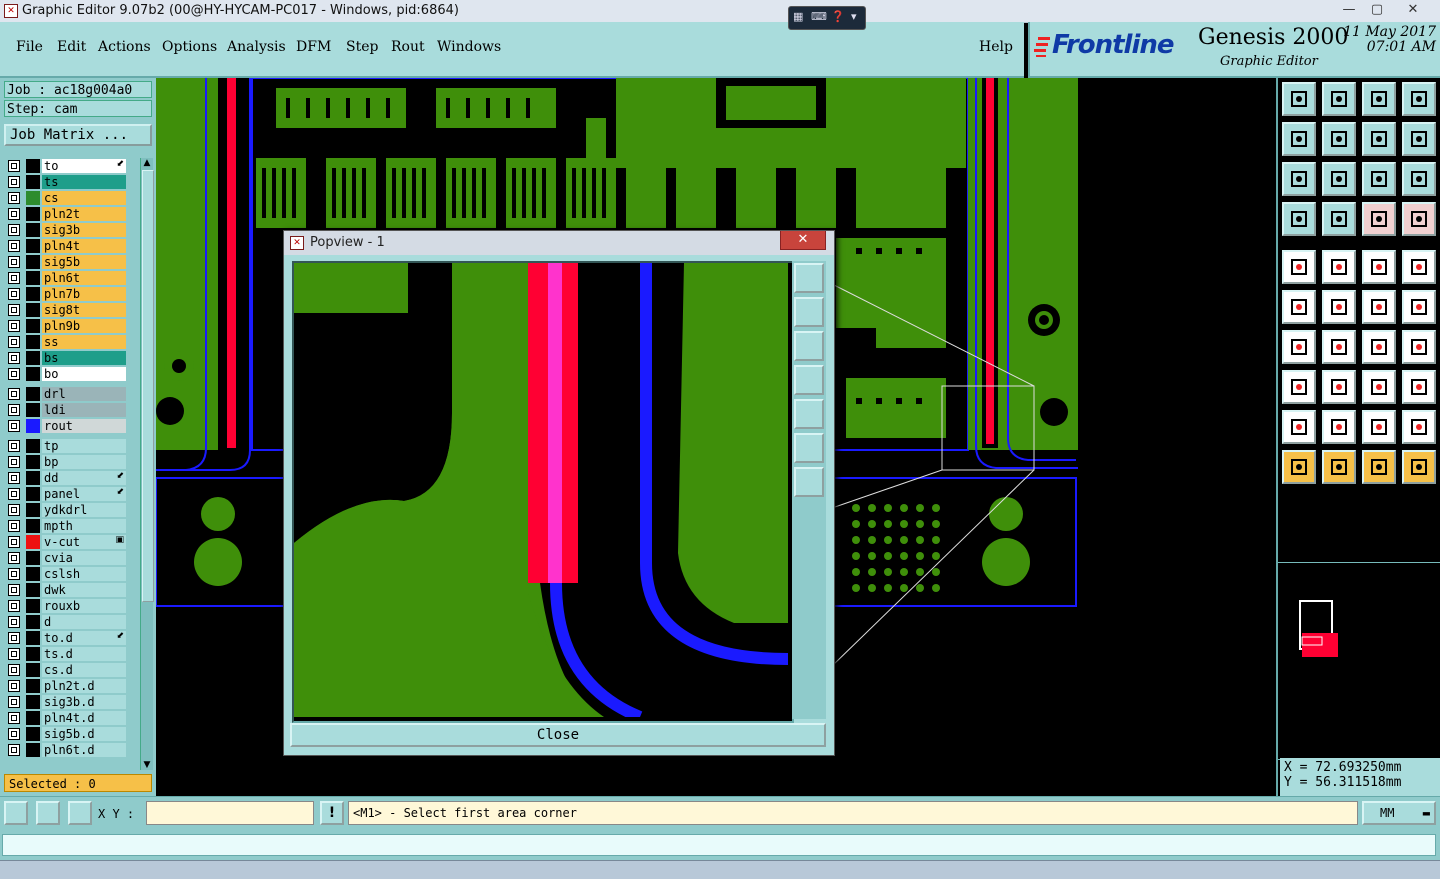 Image resolution: width=1440 pixels, height=879 pixels. Describe the element at coordinates (809, 414) in the screenshot. I see `popview-pan-right-icon` at that location.